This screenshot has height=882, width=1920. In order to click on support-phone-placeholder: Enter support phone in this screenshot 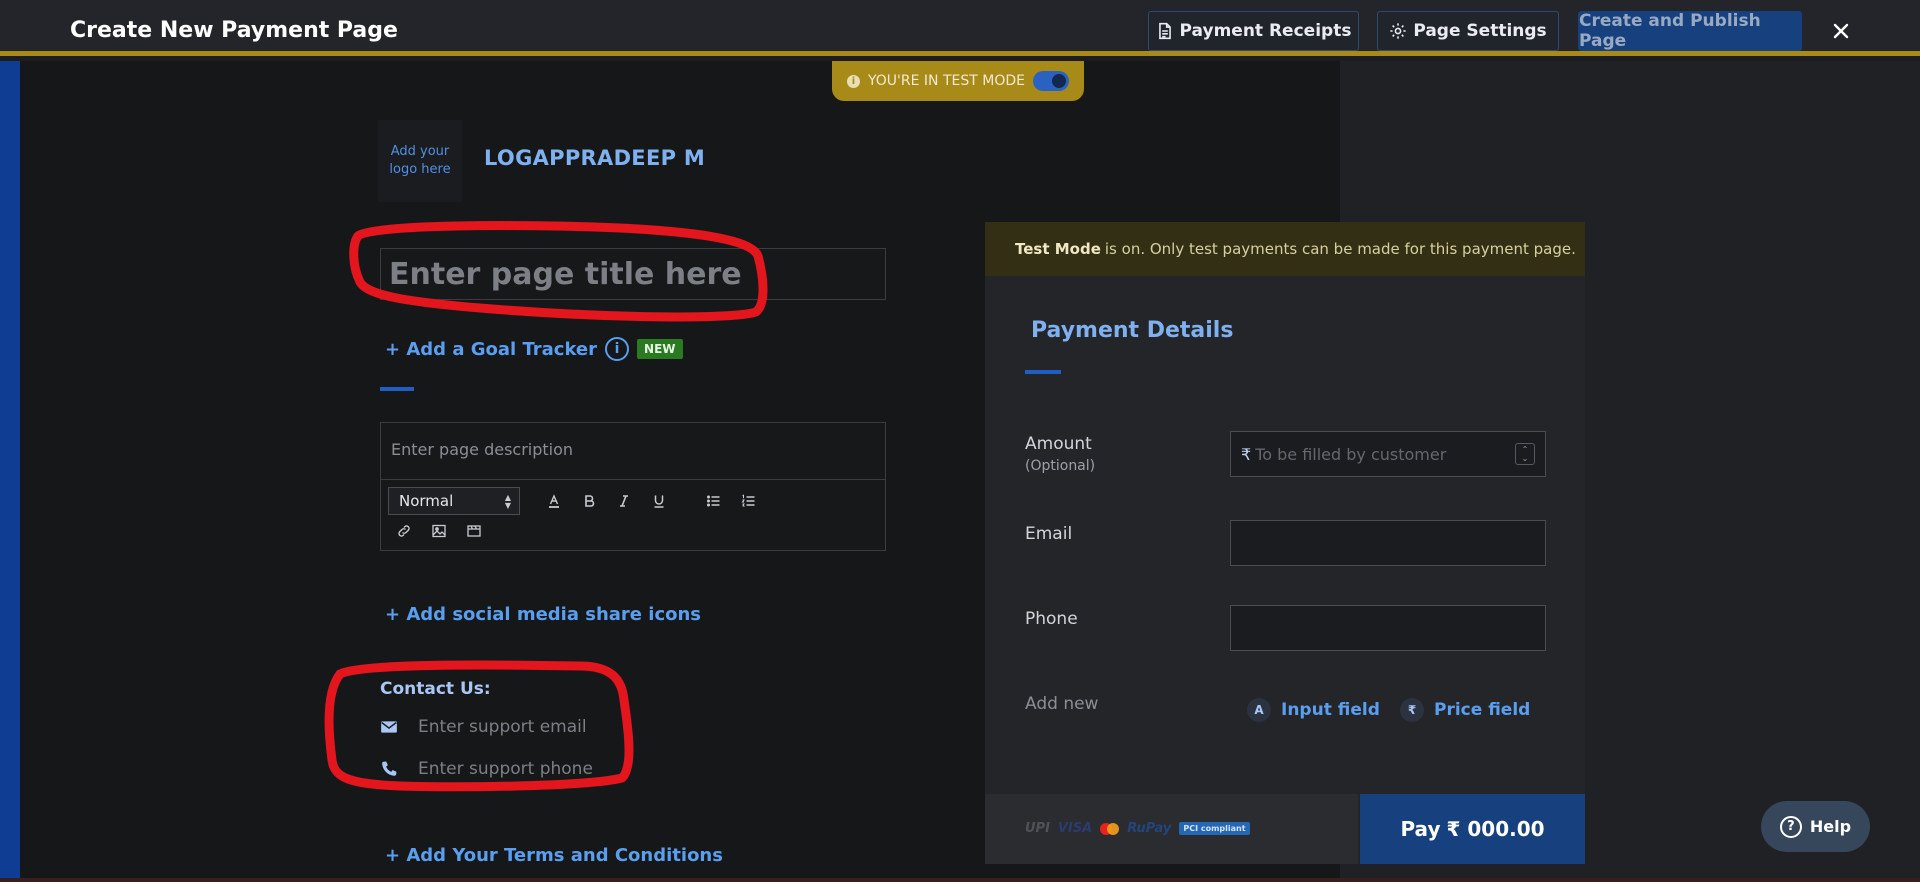, I will do `click(505, 769)`.